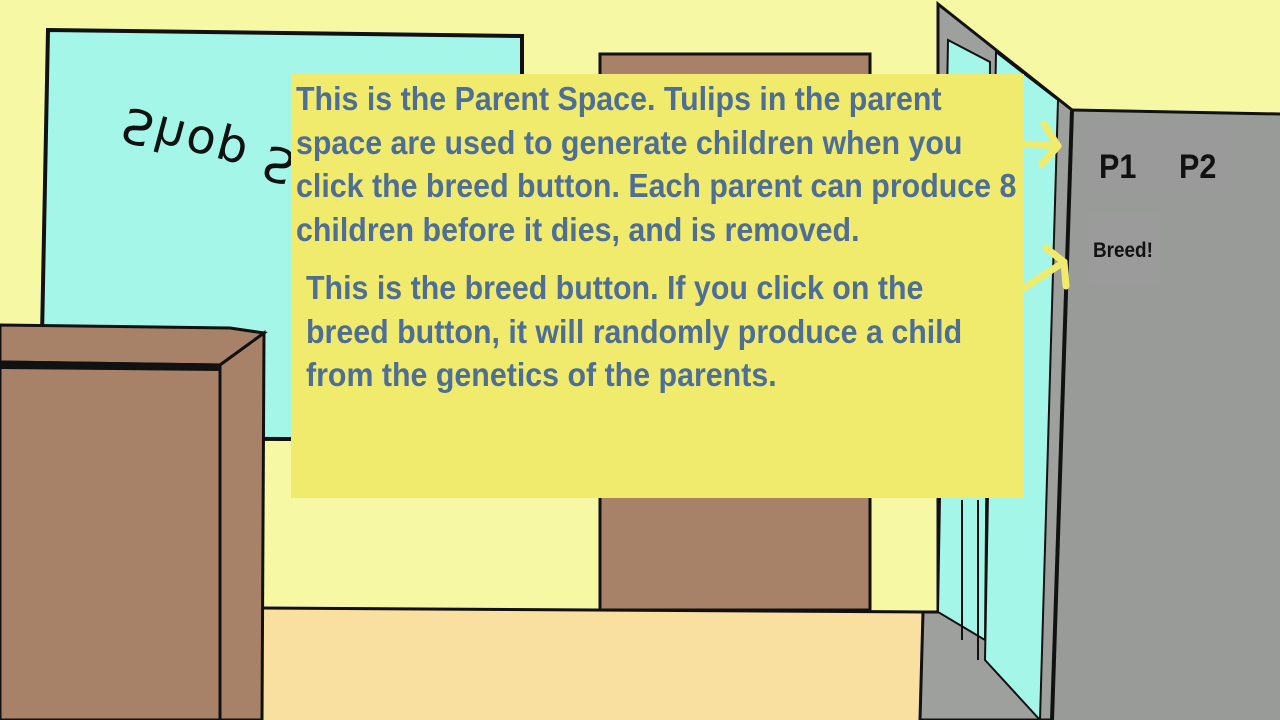 Image resolution: width=1280 pixels, height=720 pixels. What do you see at coordinates (1118, 167) in the screenshot?
I see `parent-slot-1-label: P1` at bounding box center [1118, 167].